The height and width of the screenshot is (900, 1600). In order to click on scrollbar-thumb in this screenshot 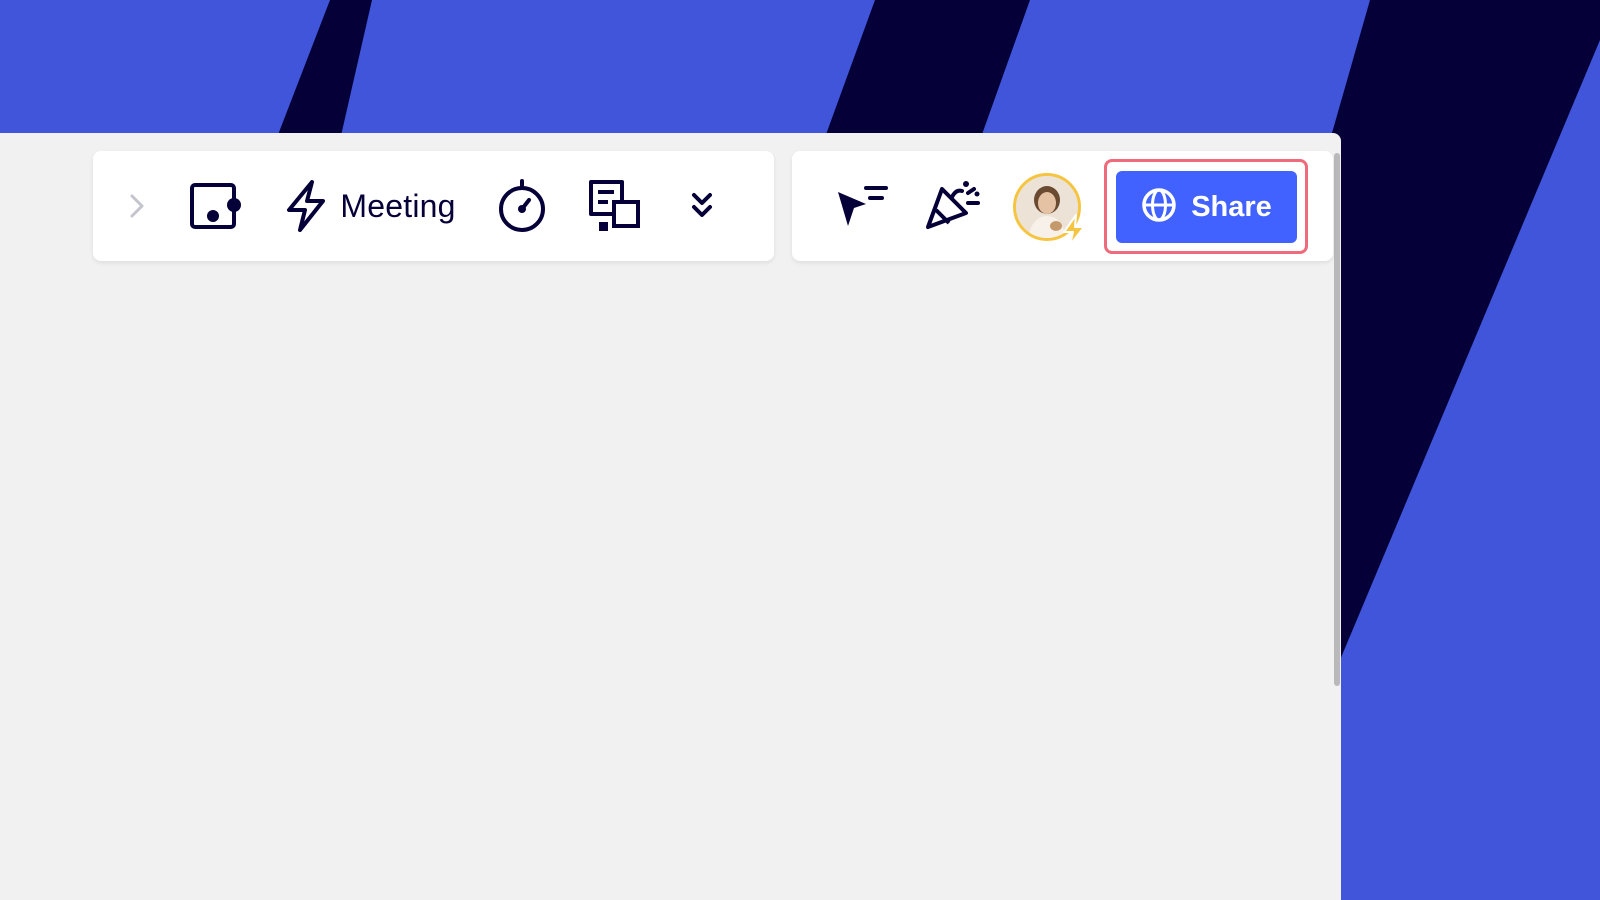, I will do `click(1337, 419)`.